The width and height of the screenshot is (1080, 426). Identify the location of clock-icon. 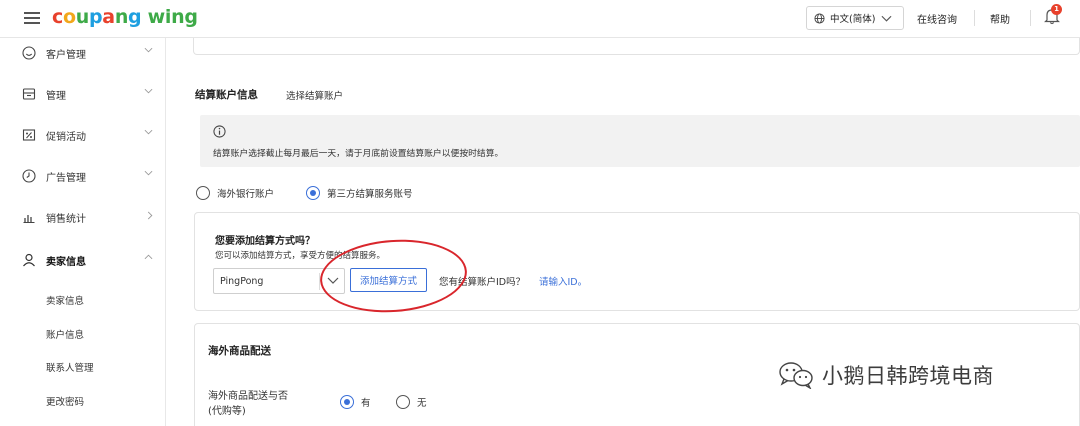
(29, 176).